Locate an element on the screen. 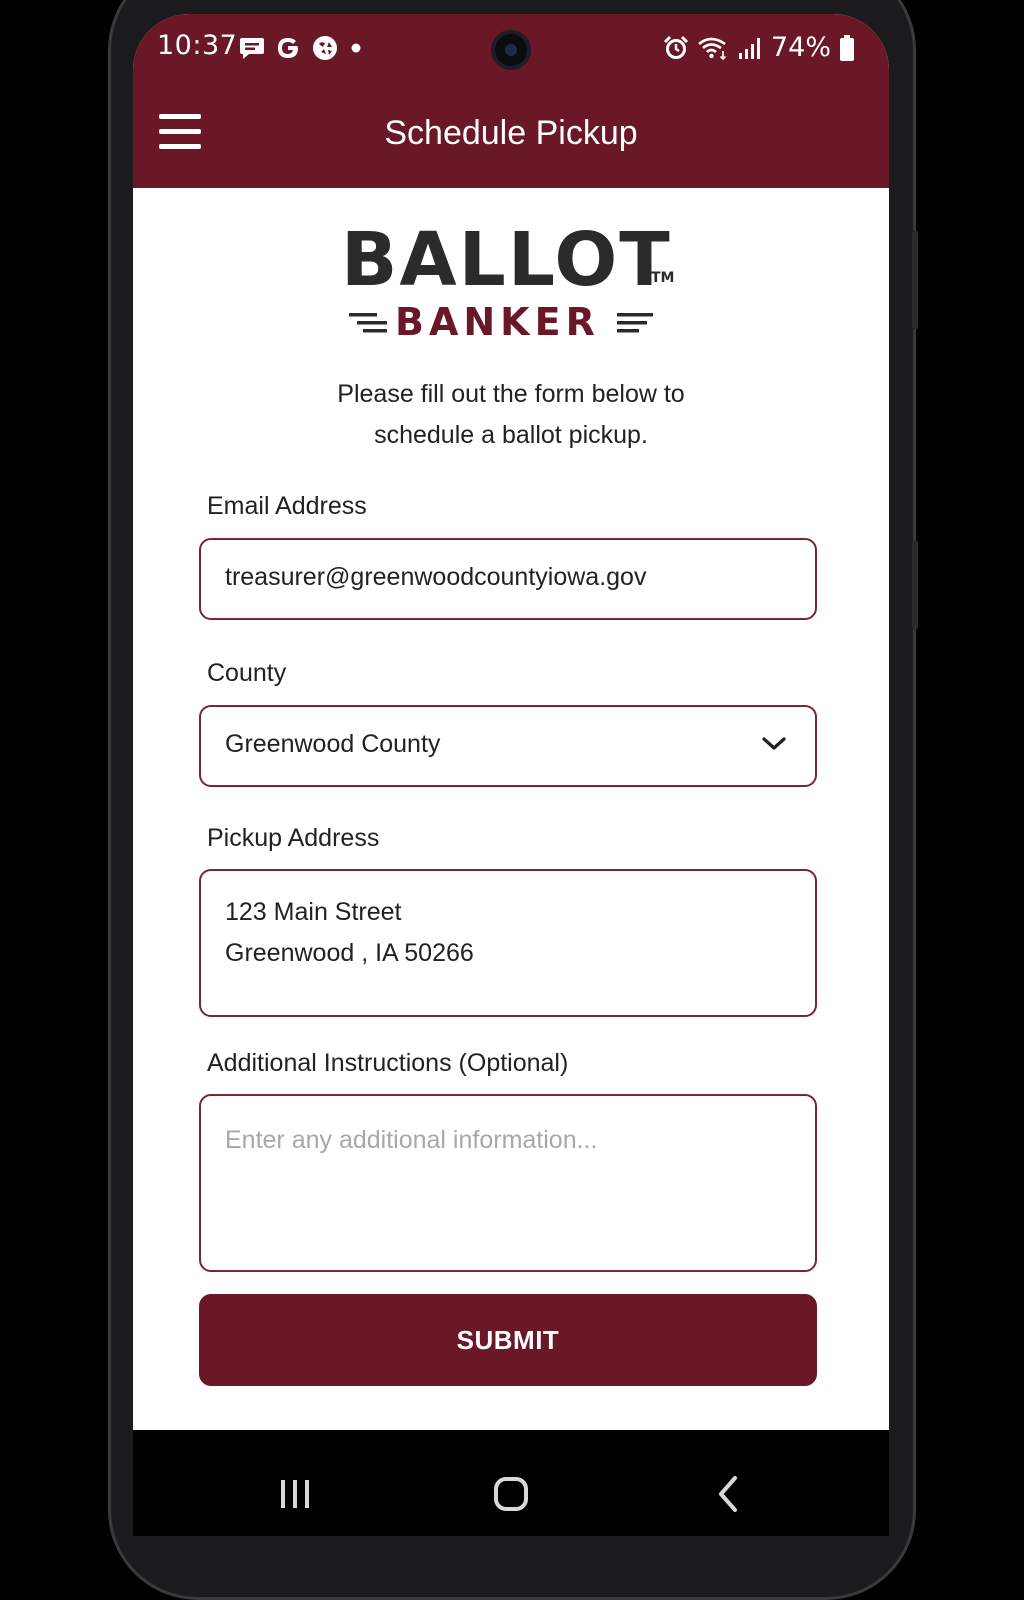 This screenshot has height=1600, width=1024. pickup-address-label: Pickup Address is located at coordinates (293, 838).